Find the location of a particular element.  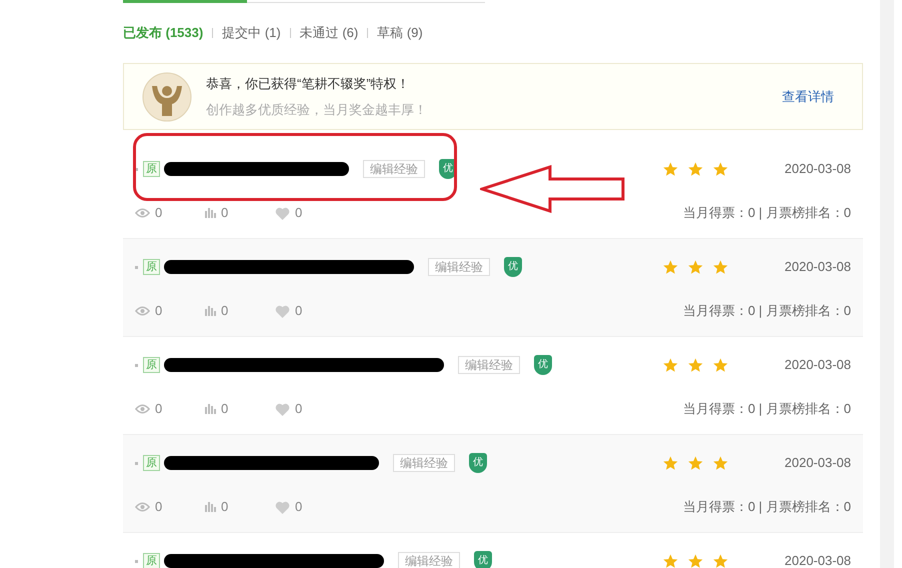

notice-title: 恭喜，你已获得“笔耕不辍奖”特权！ is located at coordinates (308, 84).